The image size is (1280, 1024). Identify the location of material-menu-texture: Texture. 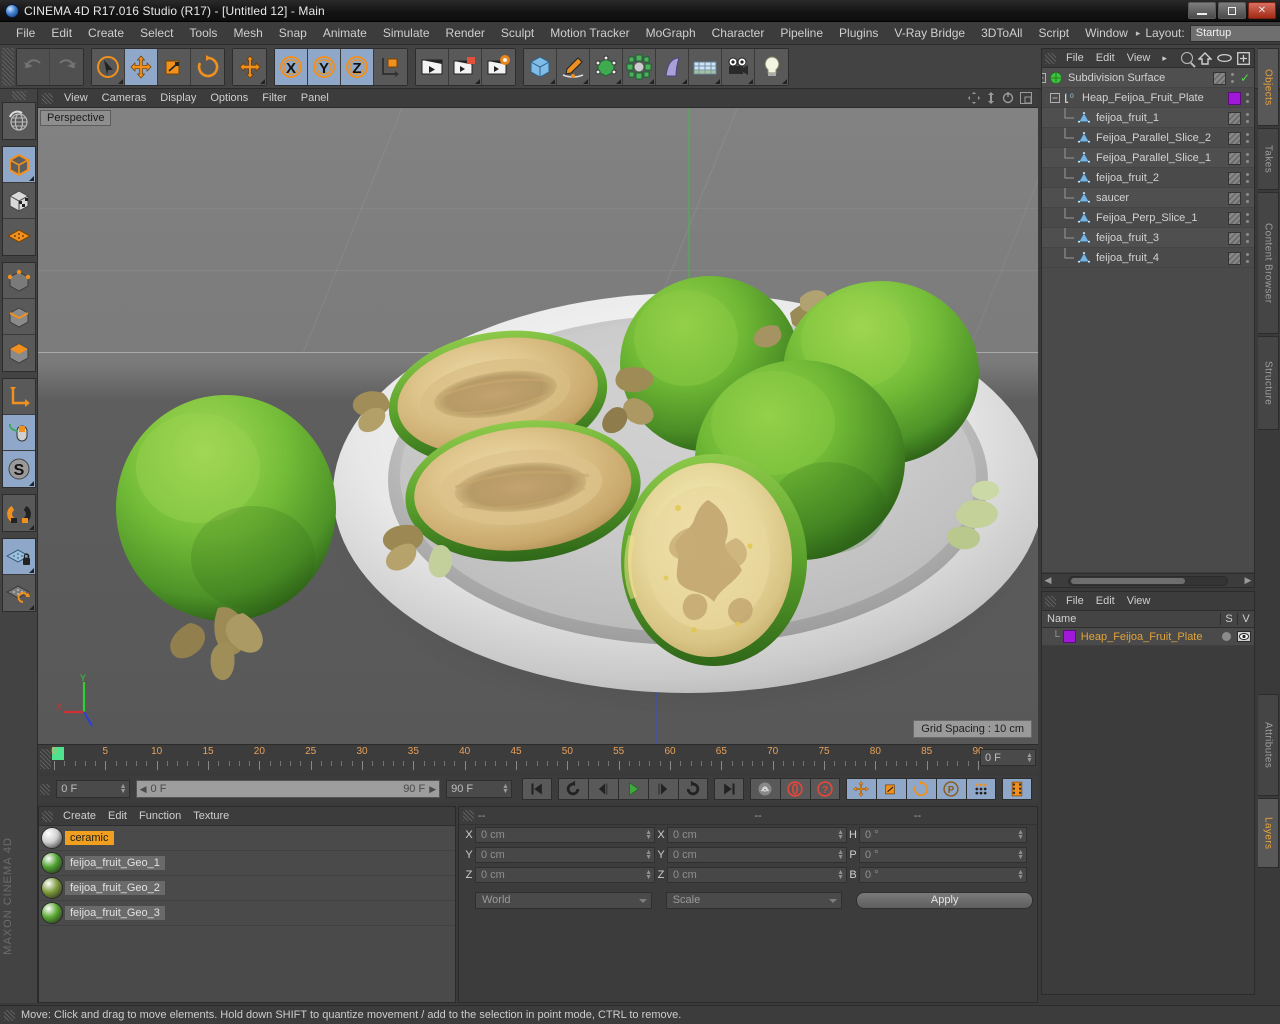
(211, 816).